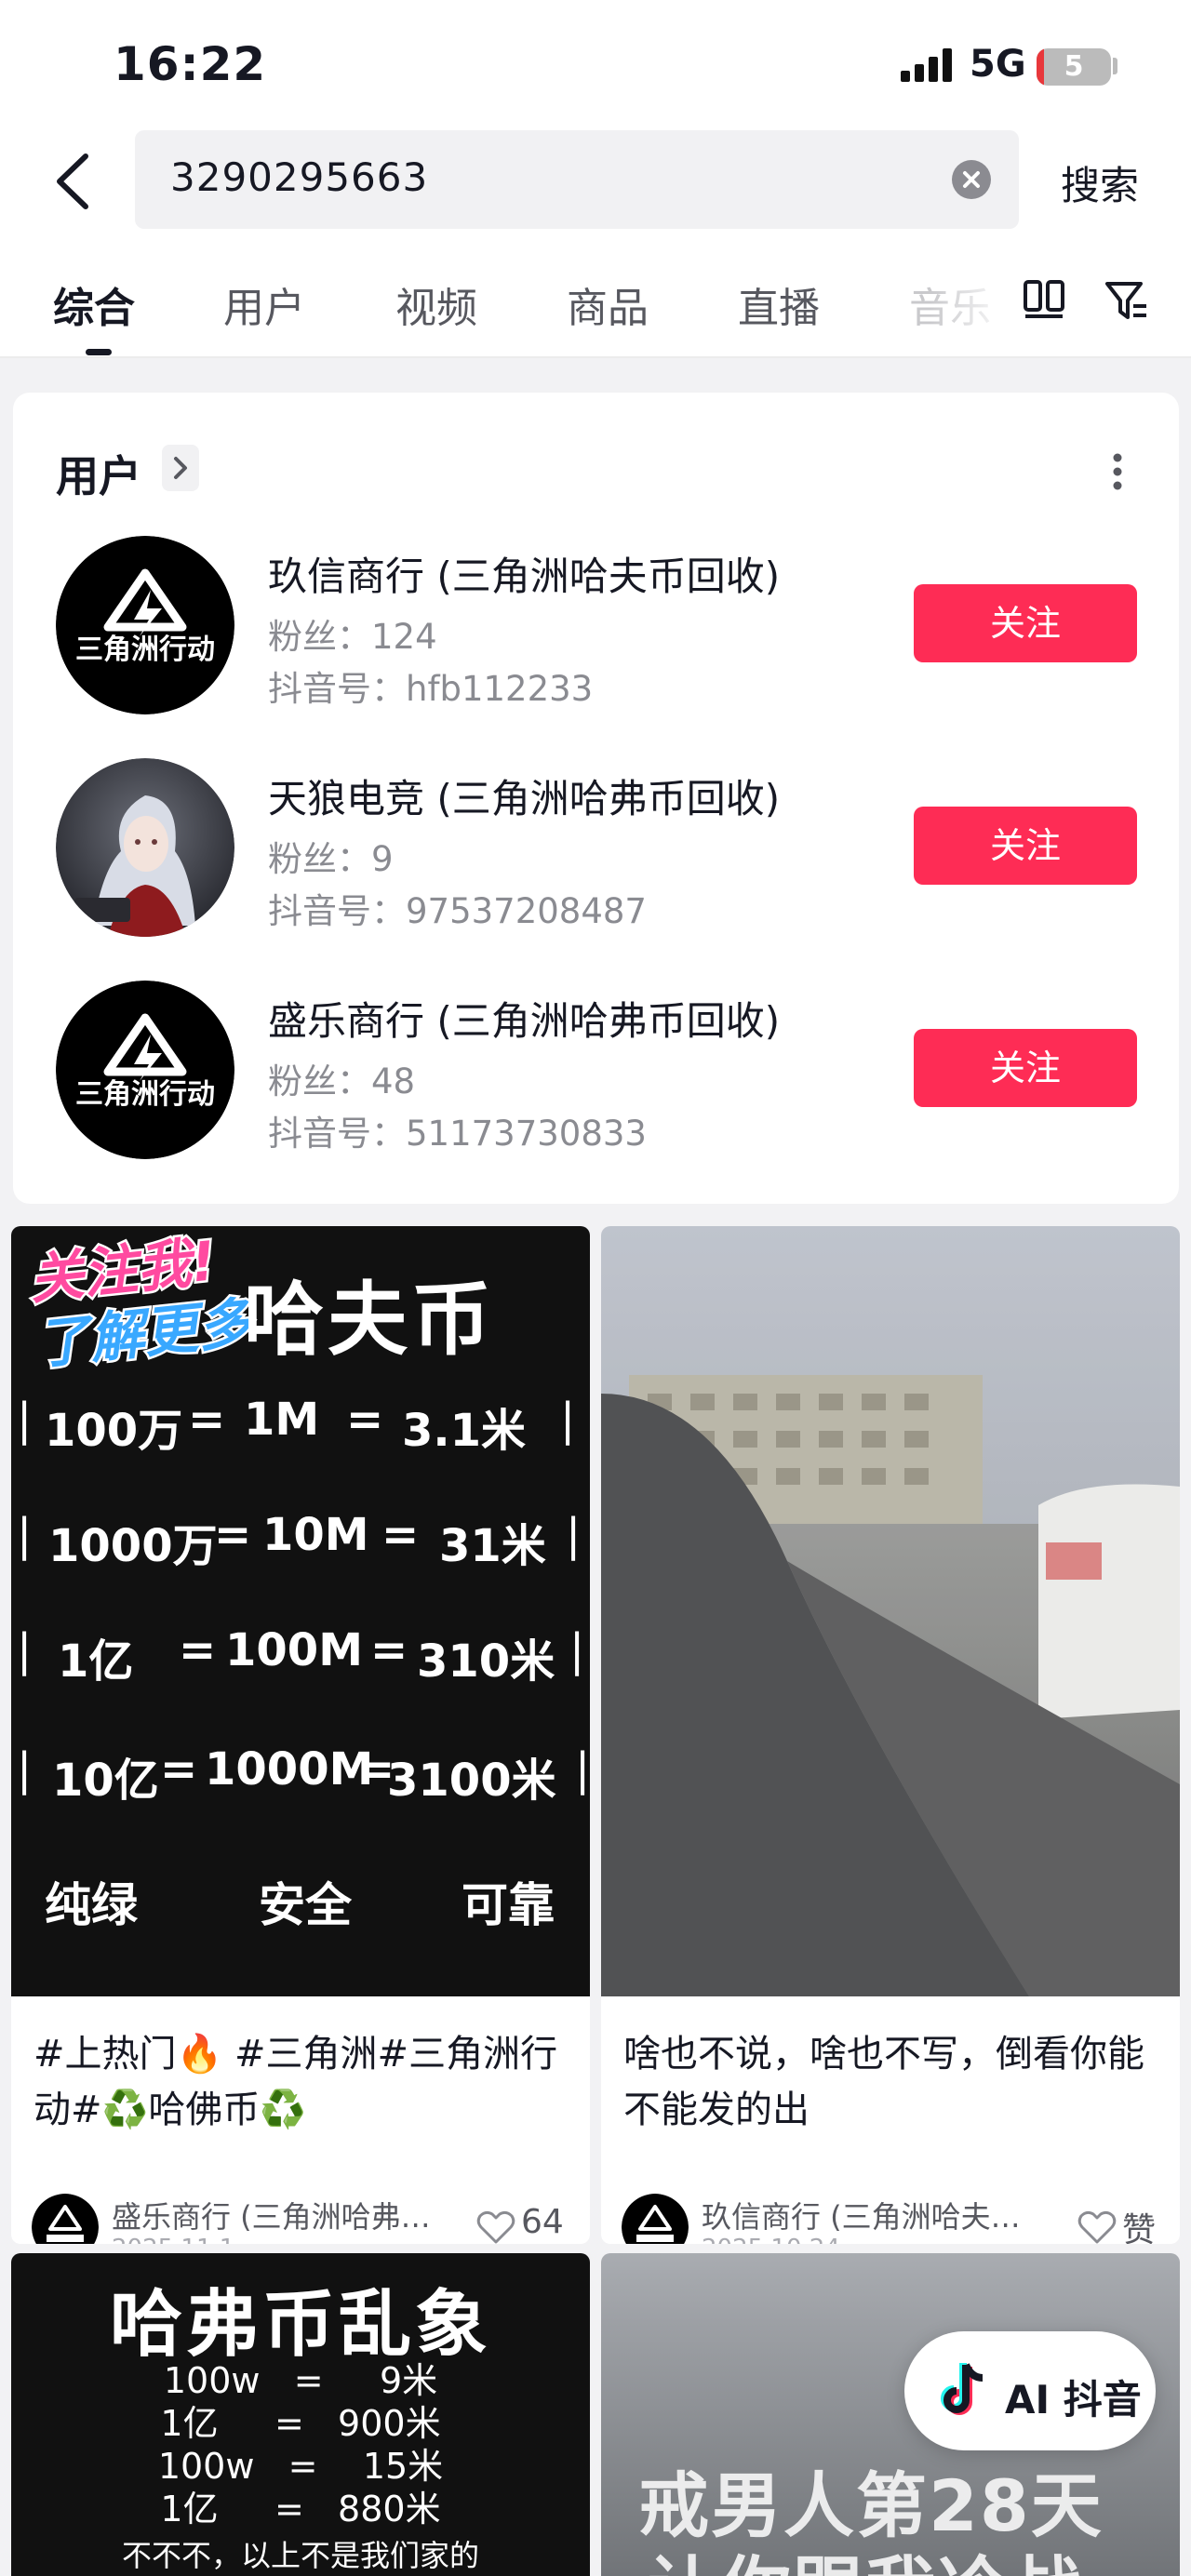 This screenshot has width=1191, height=2576. Describe the element at coordinates (300, 2423) in the screenshot. I see `thumbnail-line: 1亿 = 900米` at that location.